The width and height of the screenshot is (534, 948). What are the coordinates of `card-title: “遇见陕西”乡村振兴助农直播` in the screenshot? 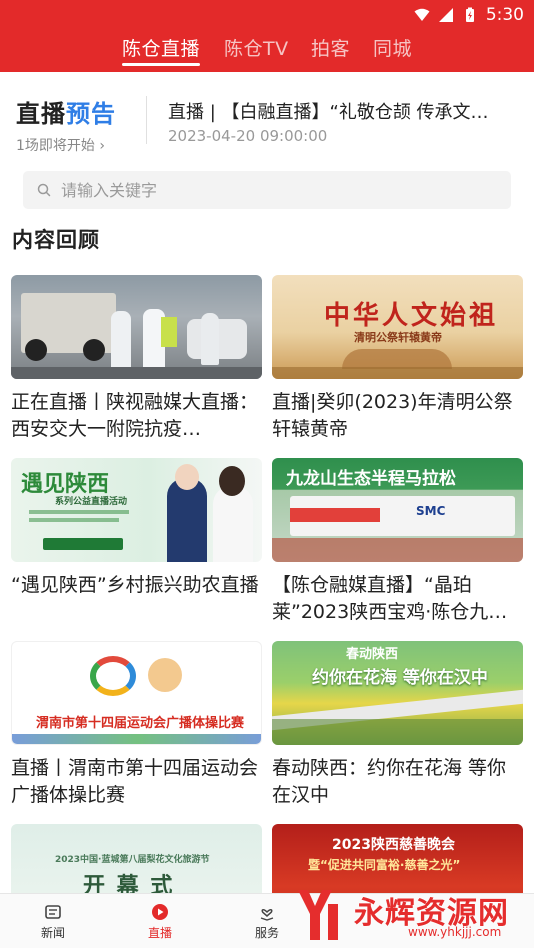 It's located at (135, 585).